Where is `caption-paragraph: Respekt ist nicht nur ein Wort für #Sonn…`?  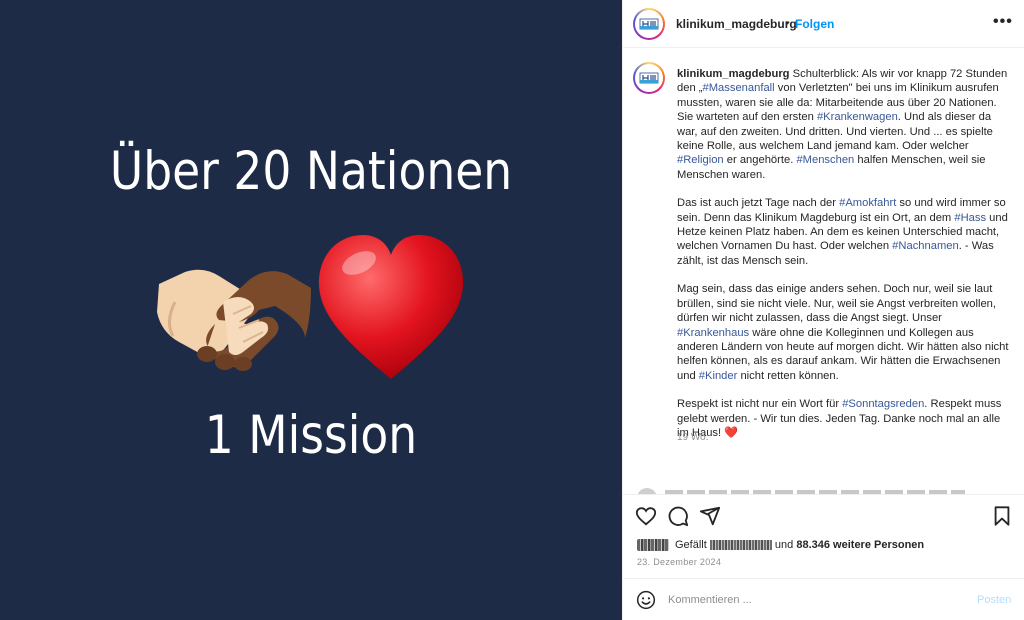 caption-paragraph: Respekt ist nicht nur ein Wort für #Sonn… is located at coordinates (844, 418).